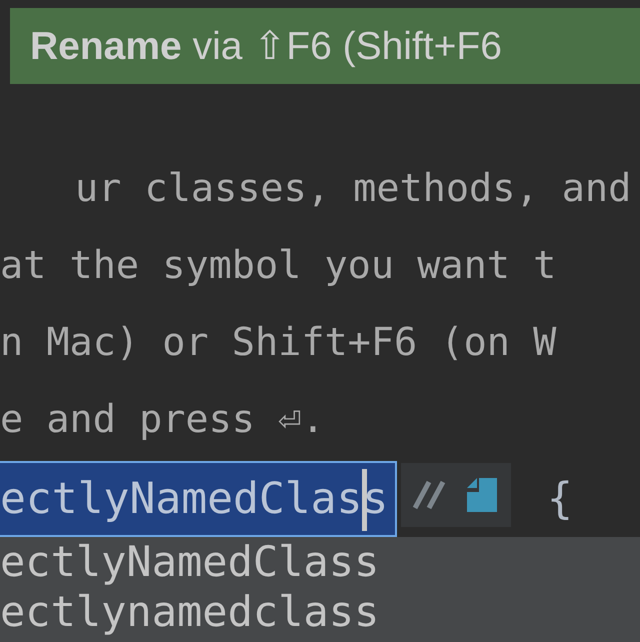 The image size is (640, 642). What do you see at coordinates (320, 612) in the screenshot?
I see `suggestion-item: ectlynamedclass` at bounding box center [320, 612].